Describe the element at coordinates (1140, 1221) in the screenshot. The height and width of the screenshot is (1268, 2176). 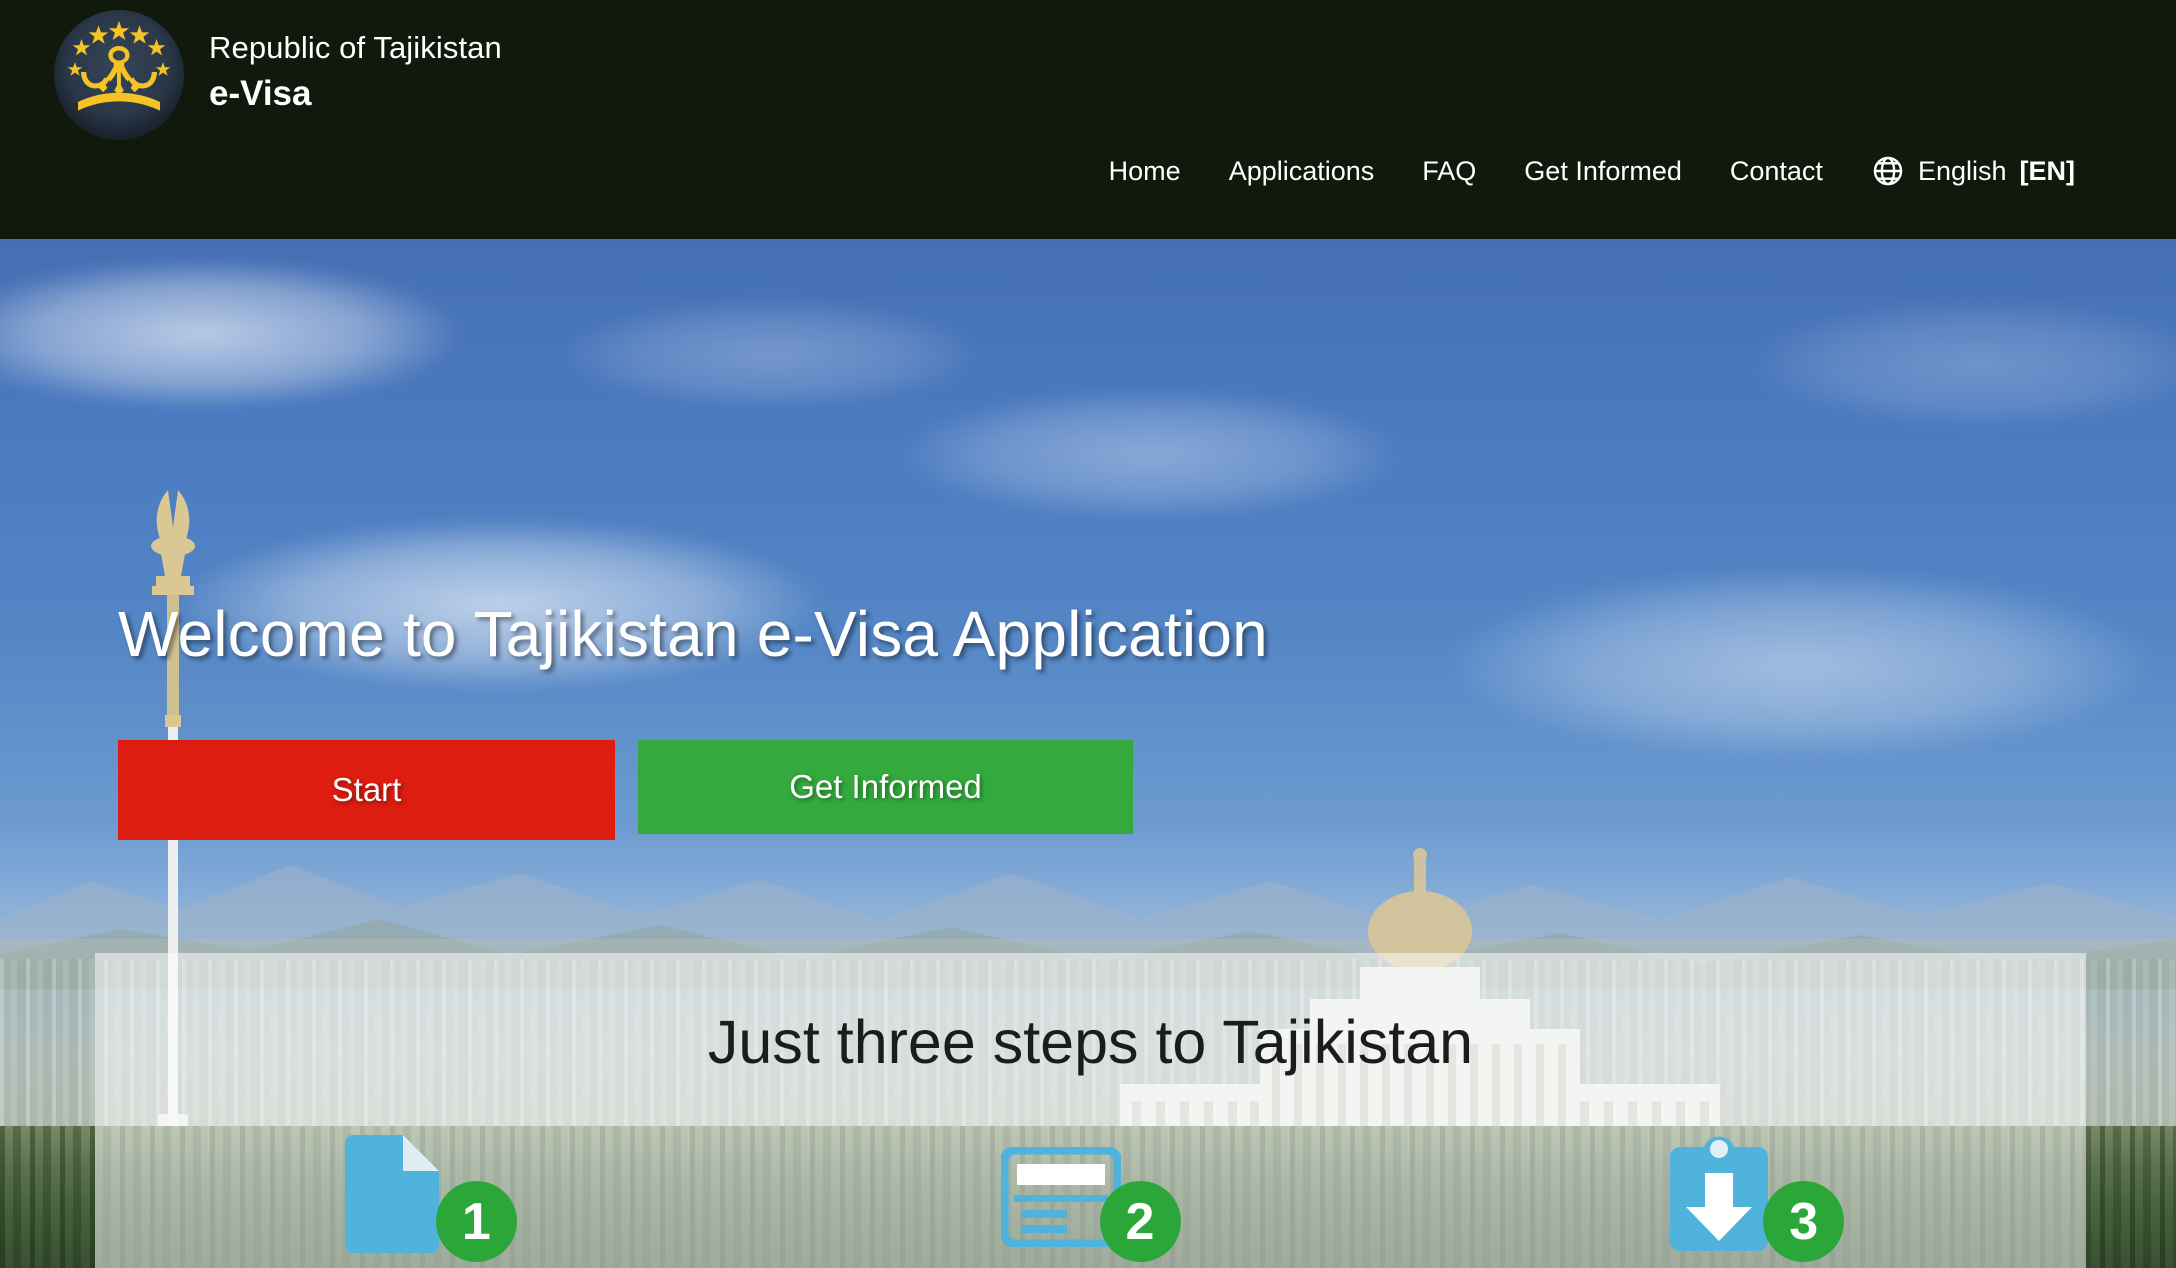
I see `step-badge: 2` at that location.